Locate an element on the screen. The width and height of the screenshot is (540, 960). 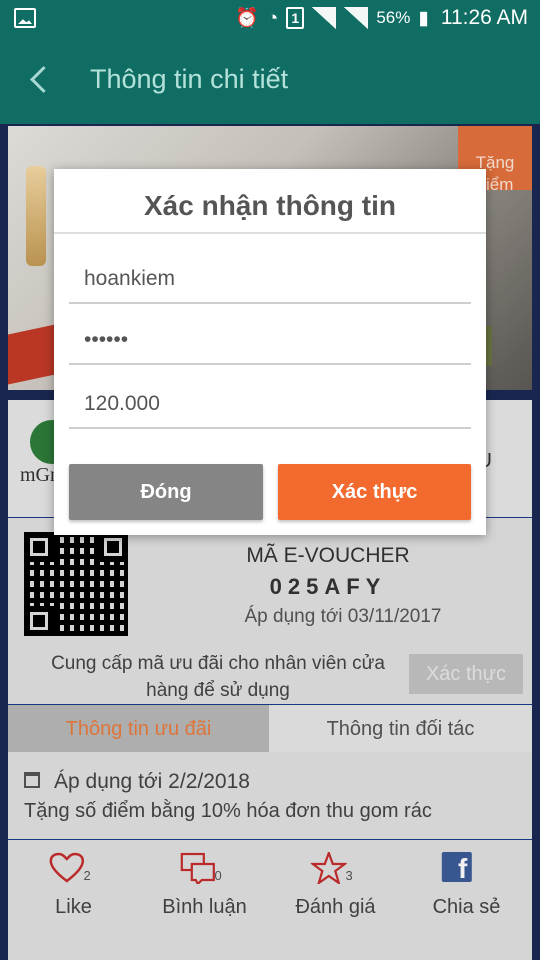
alarm-icon: ⏰ is located at coordinates (247, 18).